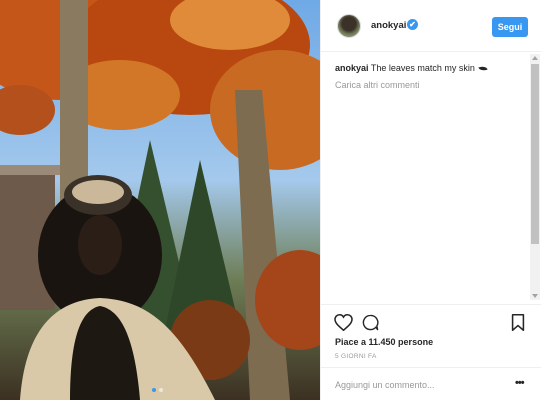 This screenshot has width=541, height=400. What do you see at coordinates (412, 24) in the screenshot?
I see `verified-badge-icon: ✔` at bounding box center [412, 24].